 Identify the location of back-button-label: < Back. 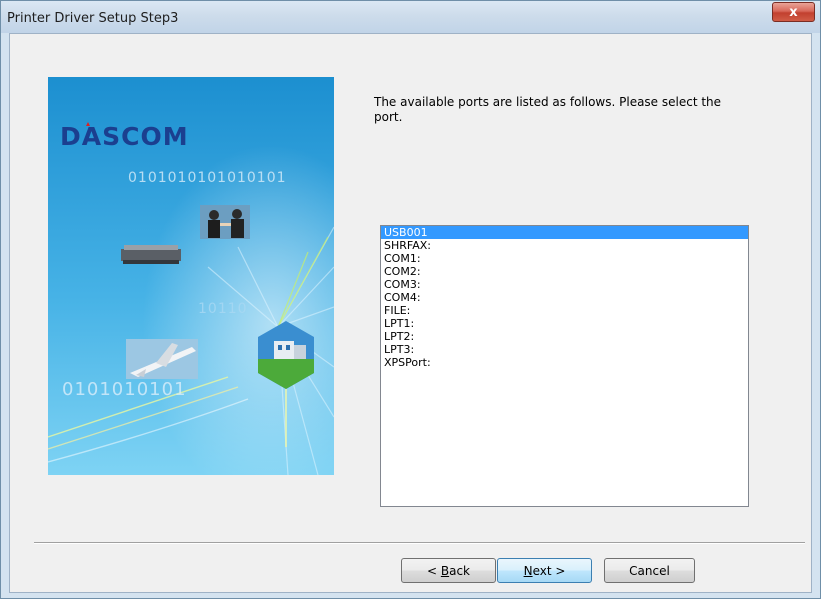
(448, 570).